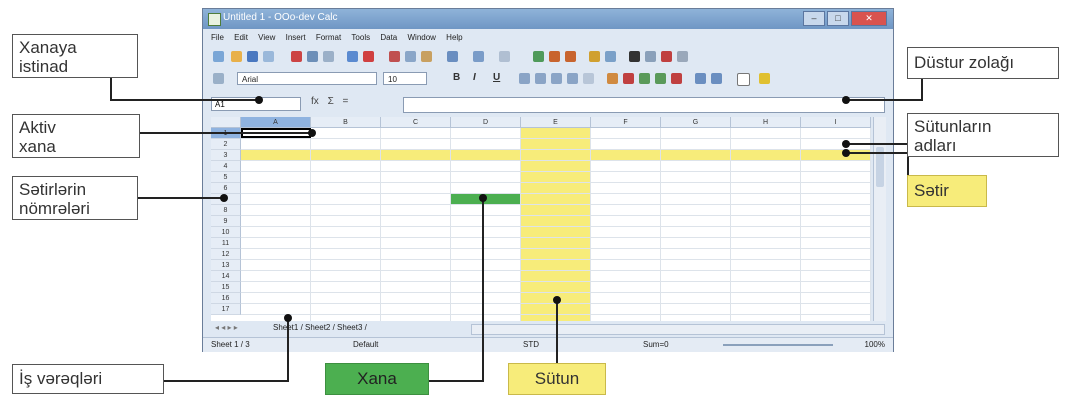 This screenshot has width=1073, height=399. I want to click on callout-text: Xanaya, so click(48, 47).